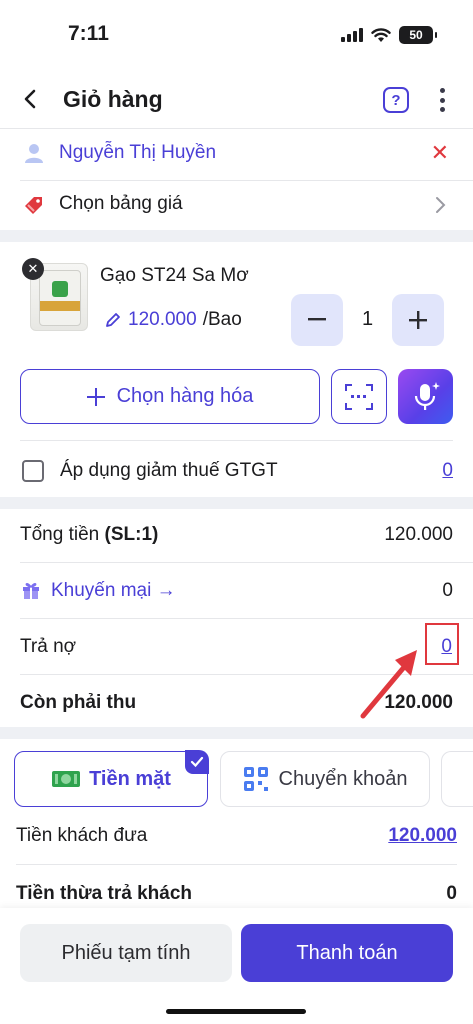  Describe the element at coordinates (236, 154) in the screenshot. I see `customer-row: Nguyễn Thị Huyền ✕` at that location.